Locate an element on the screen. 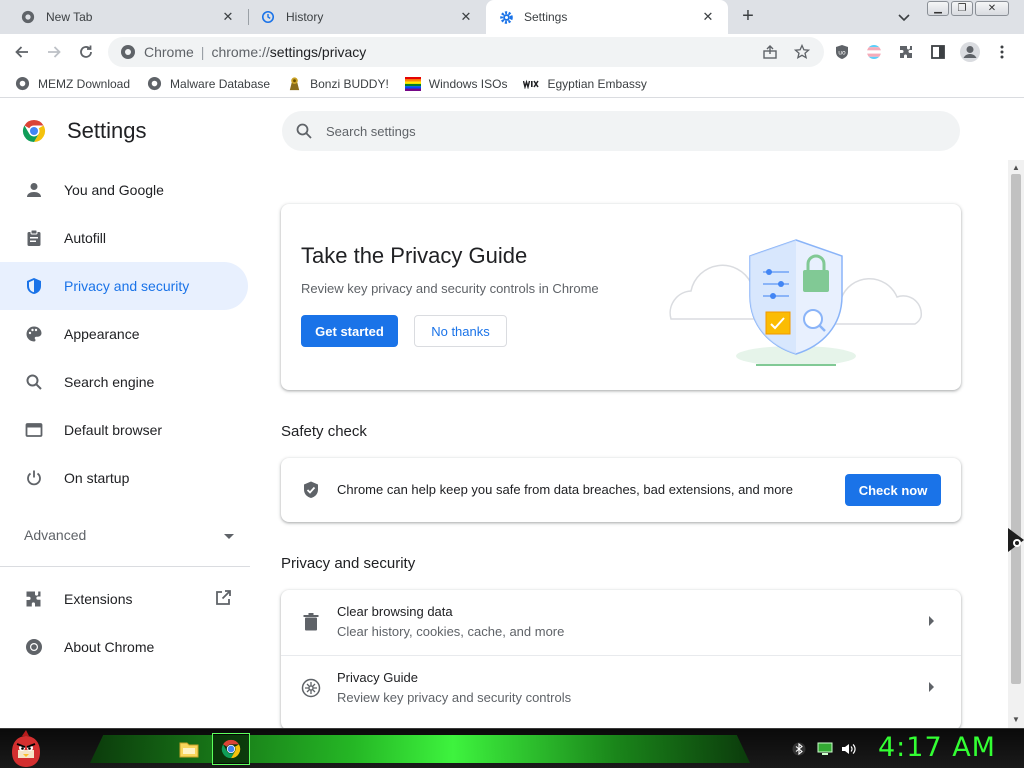  tab-strip: New Tab ✕ History ✕ Settings ✕ + ▁ ❐ ✕ is located at coordinates (512, 17).